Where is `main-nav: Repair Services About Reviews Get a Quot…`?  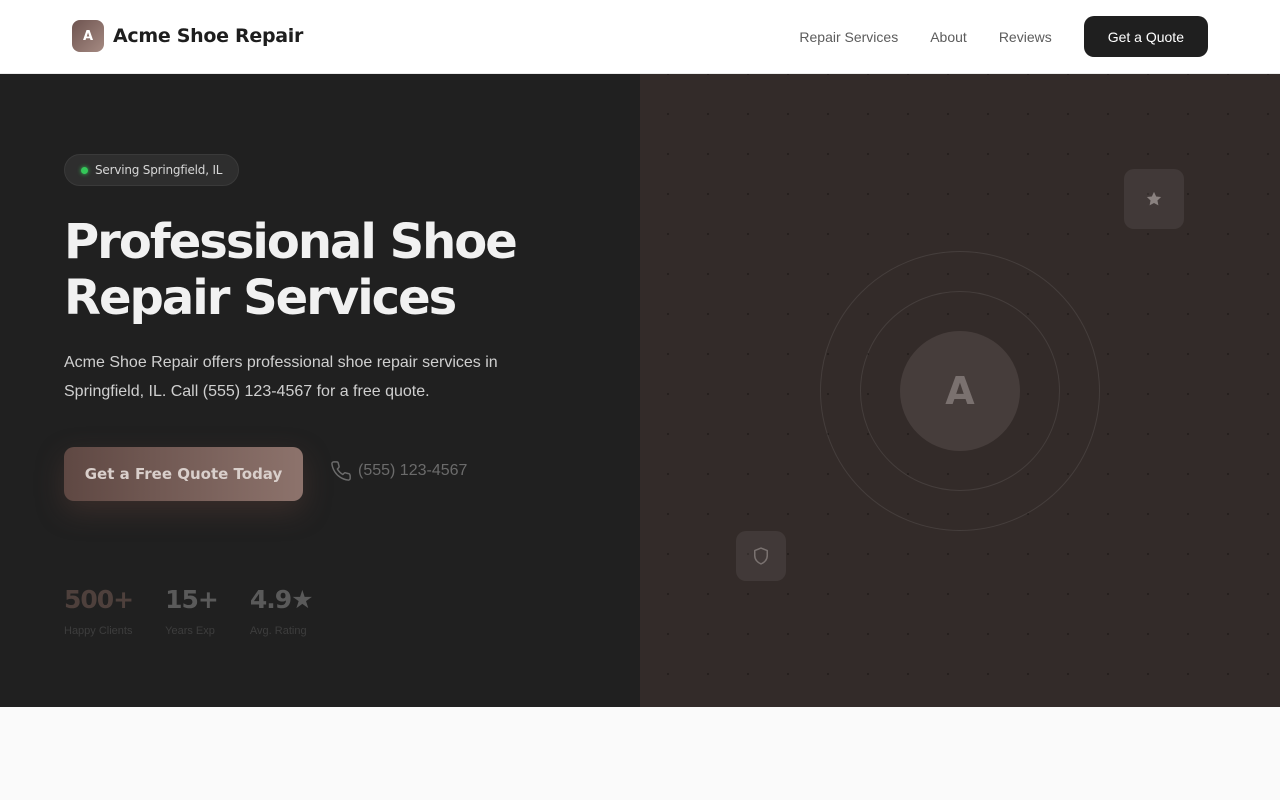
main-nav: Repair Services About Reviews Get a Quot… is located at coordinates (1003, 36).